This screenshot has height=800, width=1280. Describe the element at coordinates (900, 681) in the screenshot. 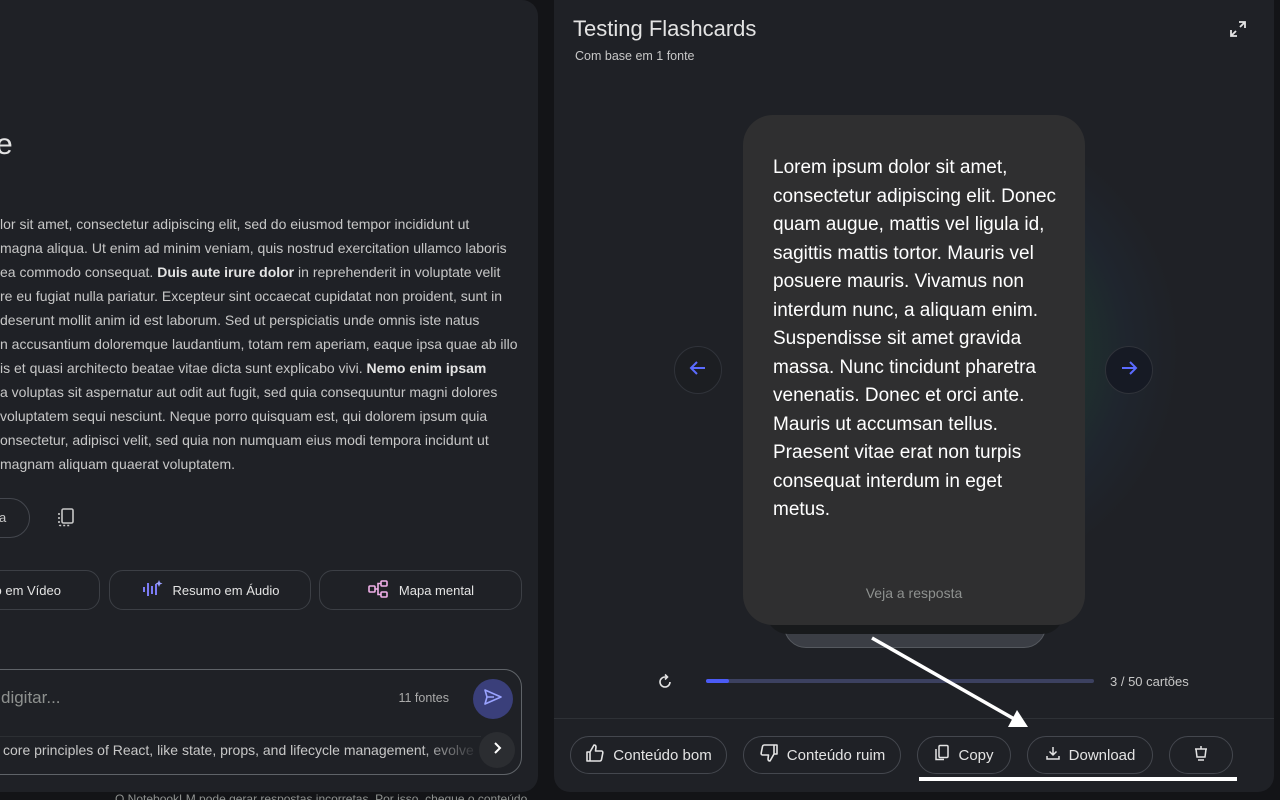

I see `progress-bar` at that location.